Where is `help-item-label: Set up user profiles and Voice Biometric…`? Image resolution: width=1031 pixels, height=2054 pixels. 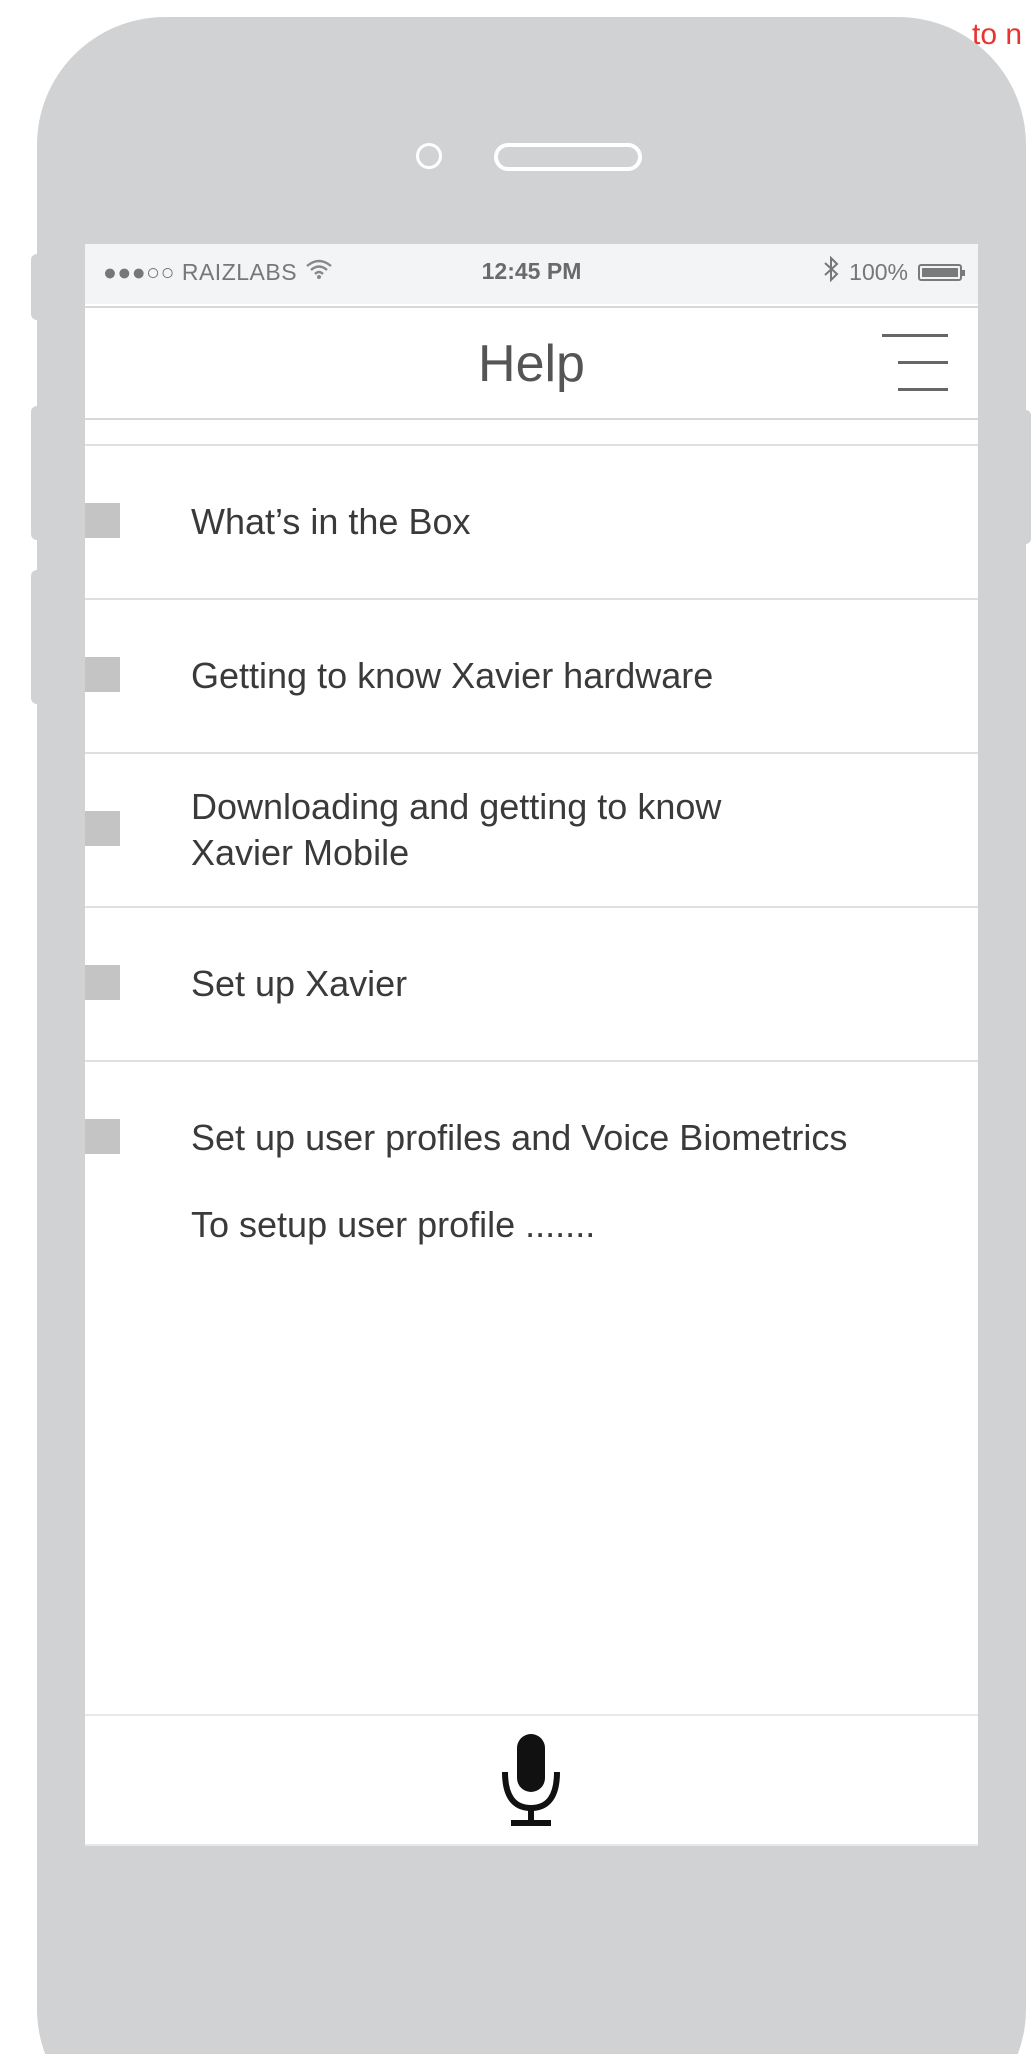
help-item-label: Set up user profiles and Voice Biometric… is located at coordinates (519, 1137).